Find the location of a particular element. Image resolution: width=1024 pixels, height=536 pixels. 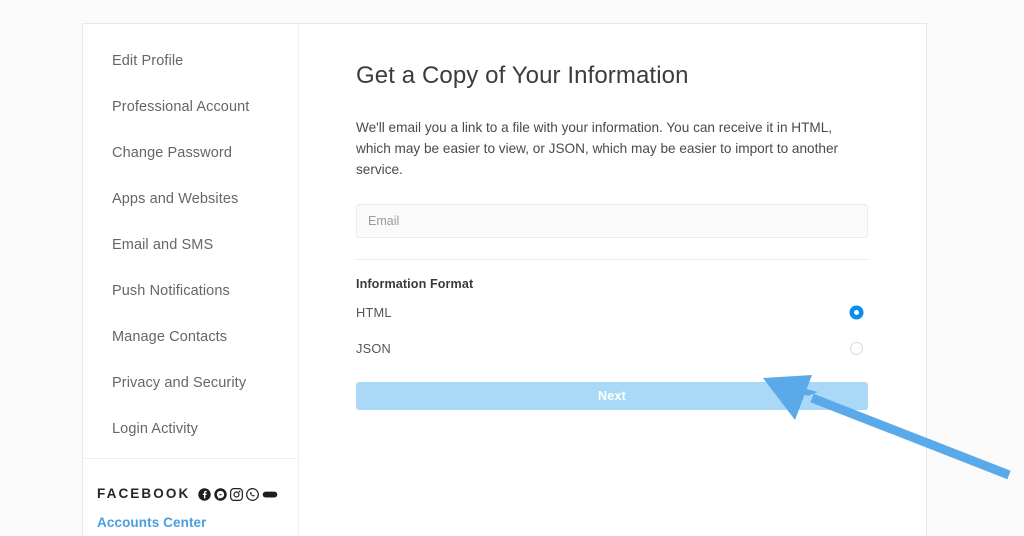

radio-row-html: HTML is located at coordinates (612, 312).